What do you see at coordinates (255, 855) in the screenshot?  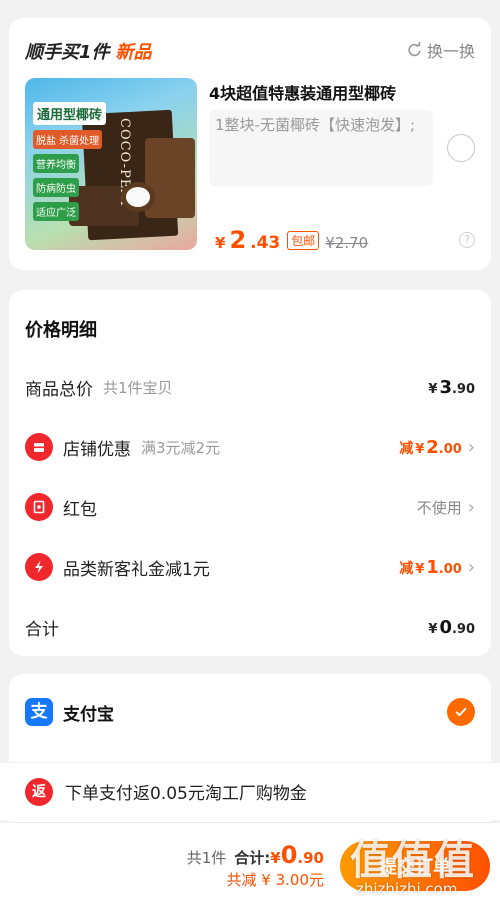 I see `order-total: 共1件 合计: ¥0.90` at bounding box center [255, 855].